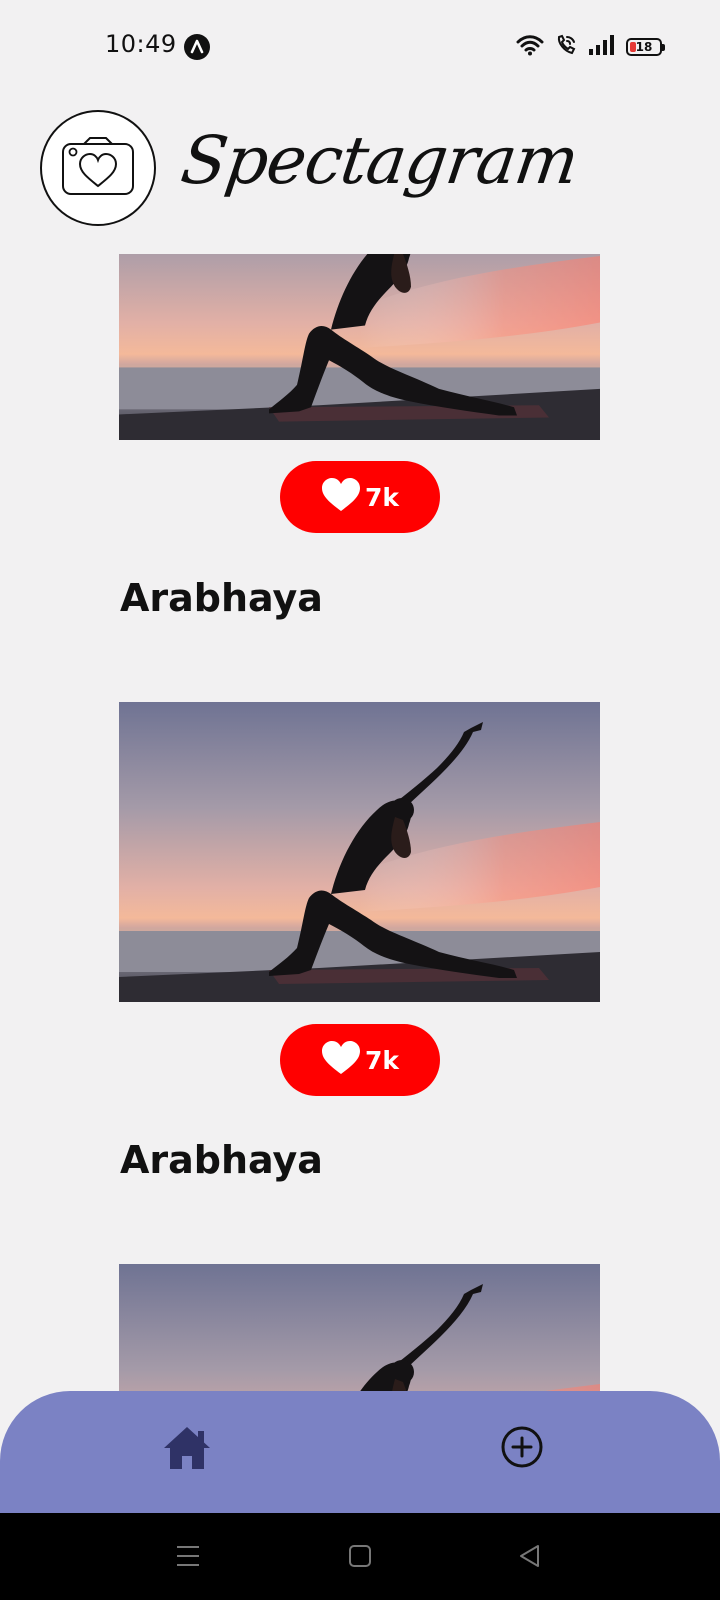 The width and height of the screenshot is (720, 1600). What do you see at coordinates (530, 47) in the screenshot?
I see `wifi-icon` at bounding box center [530, 47].